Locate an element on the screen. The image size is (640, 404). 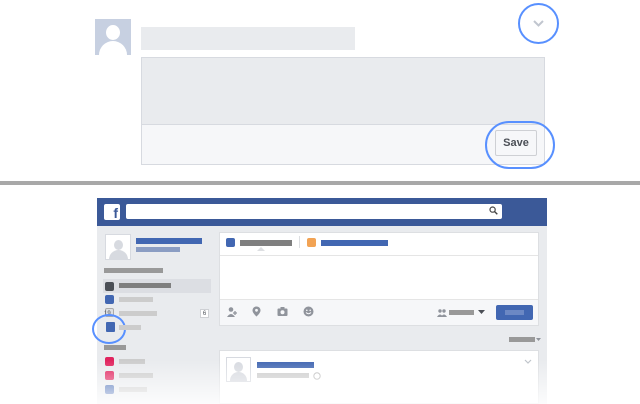
post-text-area is located at coordinates (343, 91).